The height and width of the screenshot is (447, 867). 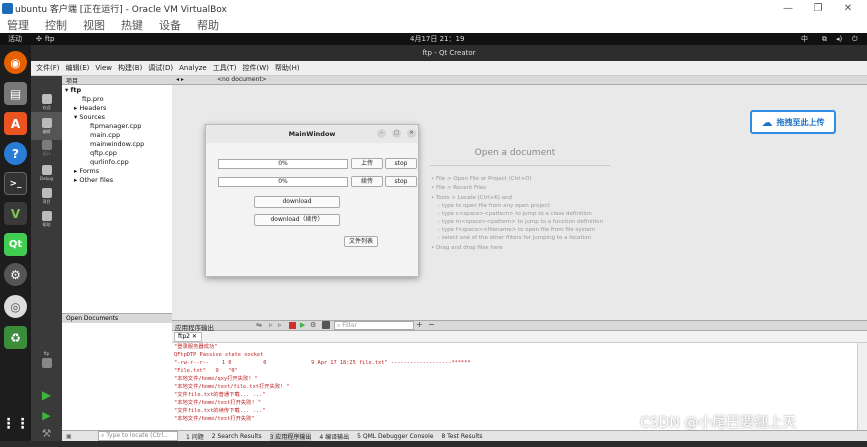 I want to click on status-search-results: 2 Search Results, so click(x=237, y=436).